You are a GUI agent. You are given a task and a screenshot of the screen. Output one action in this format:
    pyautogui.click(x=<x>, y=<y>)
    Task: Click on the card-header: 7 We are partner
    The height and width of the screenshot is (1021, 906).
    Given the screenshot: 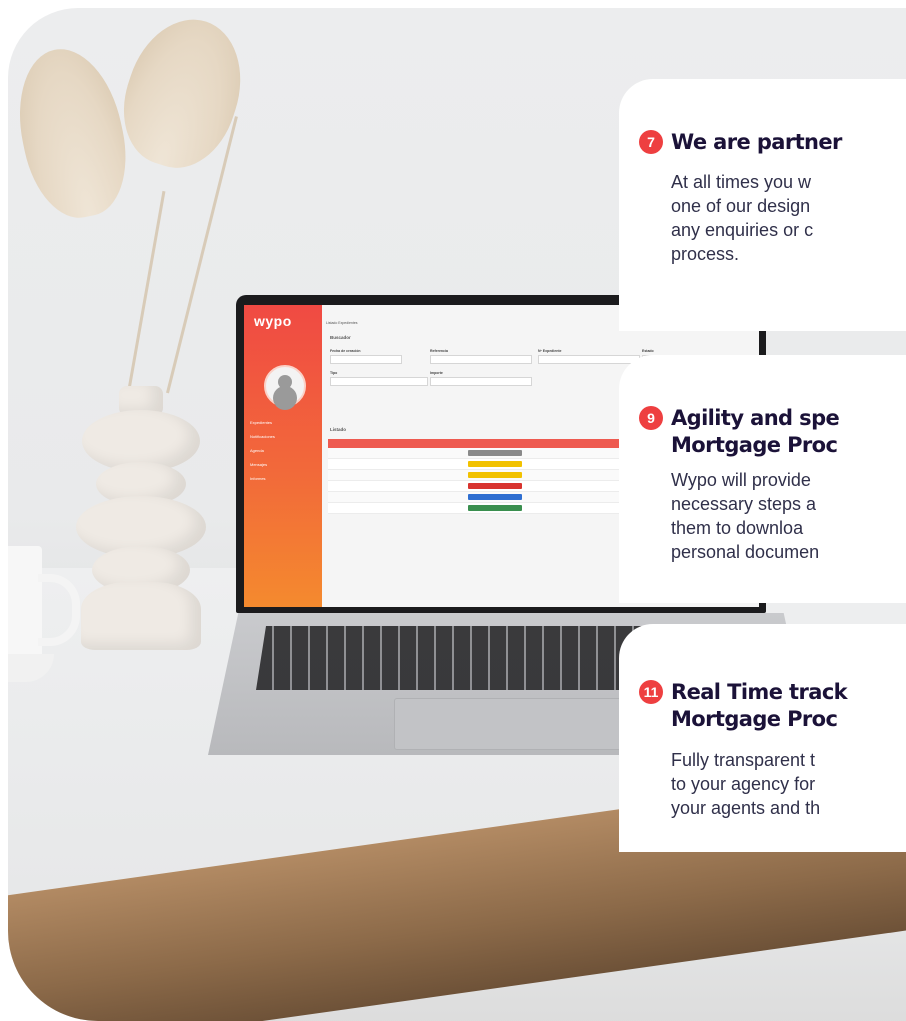 What is the action you would take?
    pyautogui.click(x=772, y=142)
    